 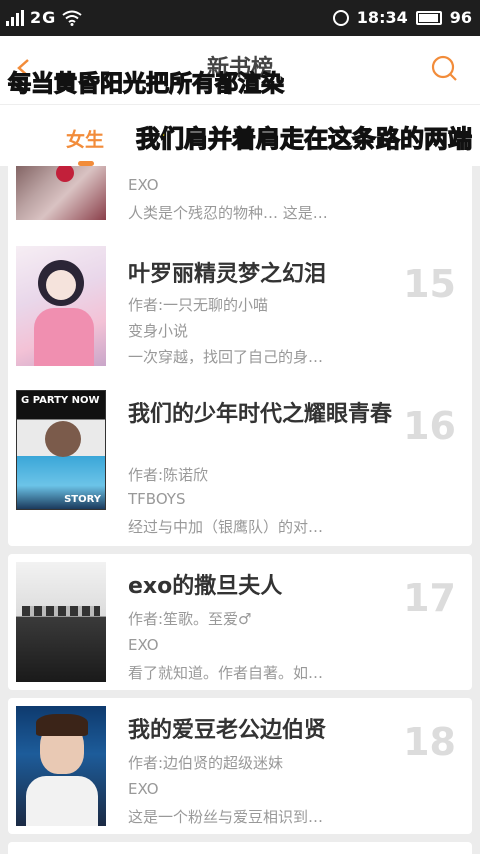 I want to click on status-bar: 2G 18:34 96, so click(x=240, y=18).